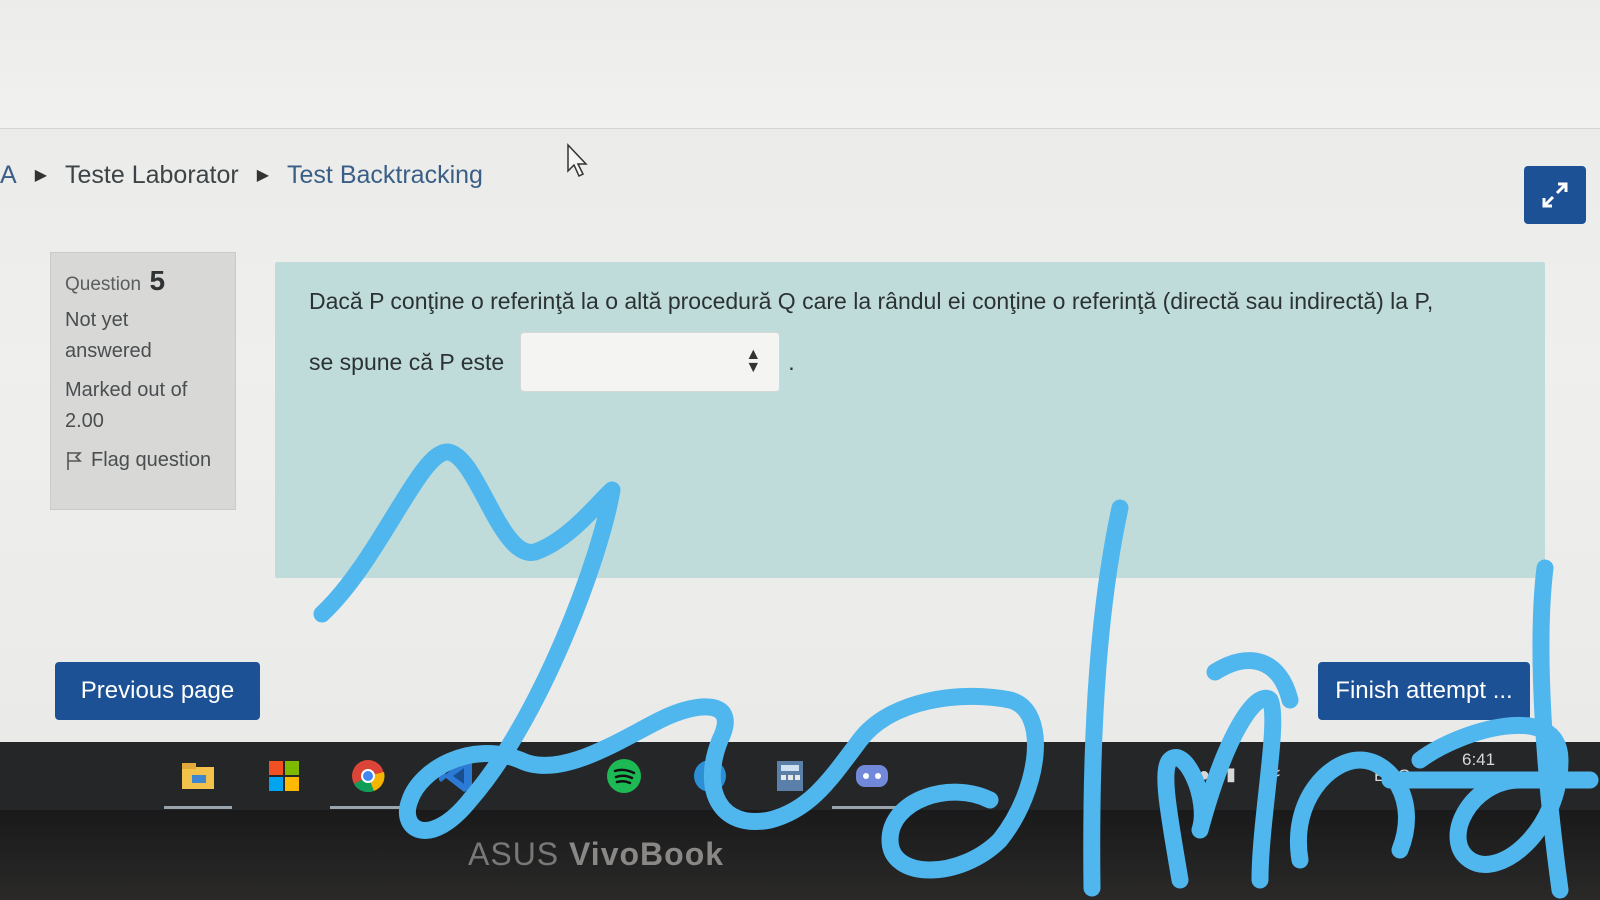 This screenshot has height=900, width=1600. I want to click on previous-page-button: Previous page, so click(157, 691).